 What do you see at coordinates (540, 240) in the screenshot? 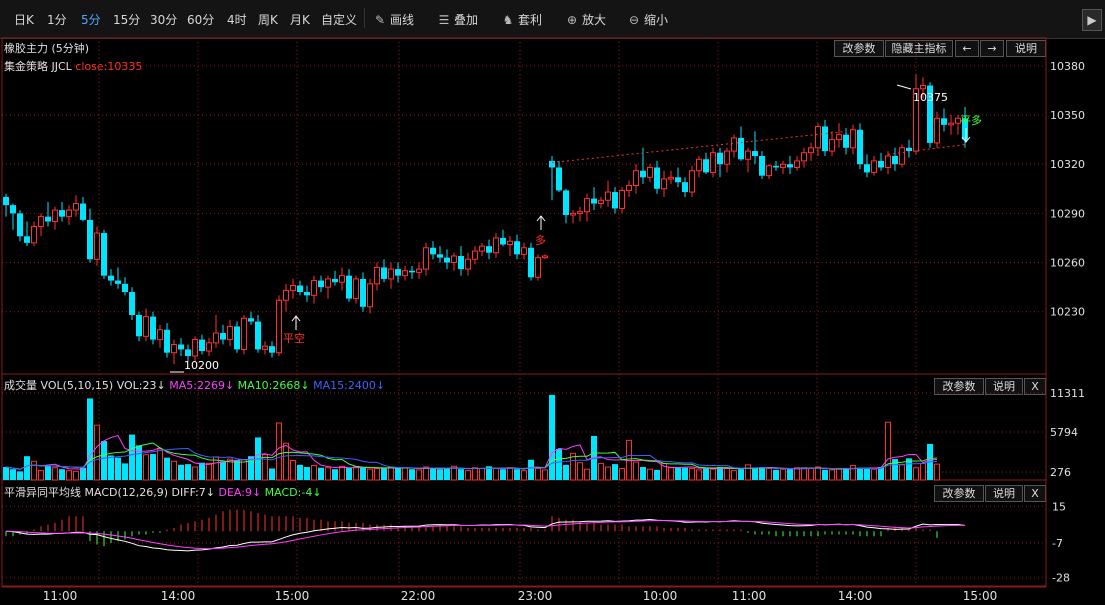
I see `signal-long-label: 多` at bounding box center [540, 240].